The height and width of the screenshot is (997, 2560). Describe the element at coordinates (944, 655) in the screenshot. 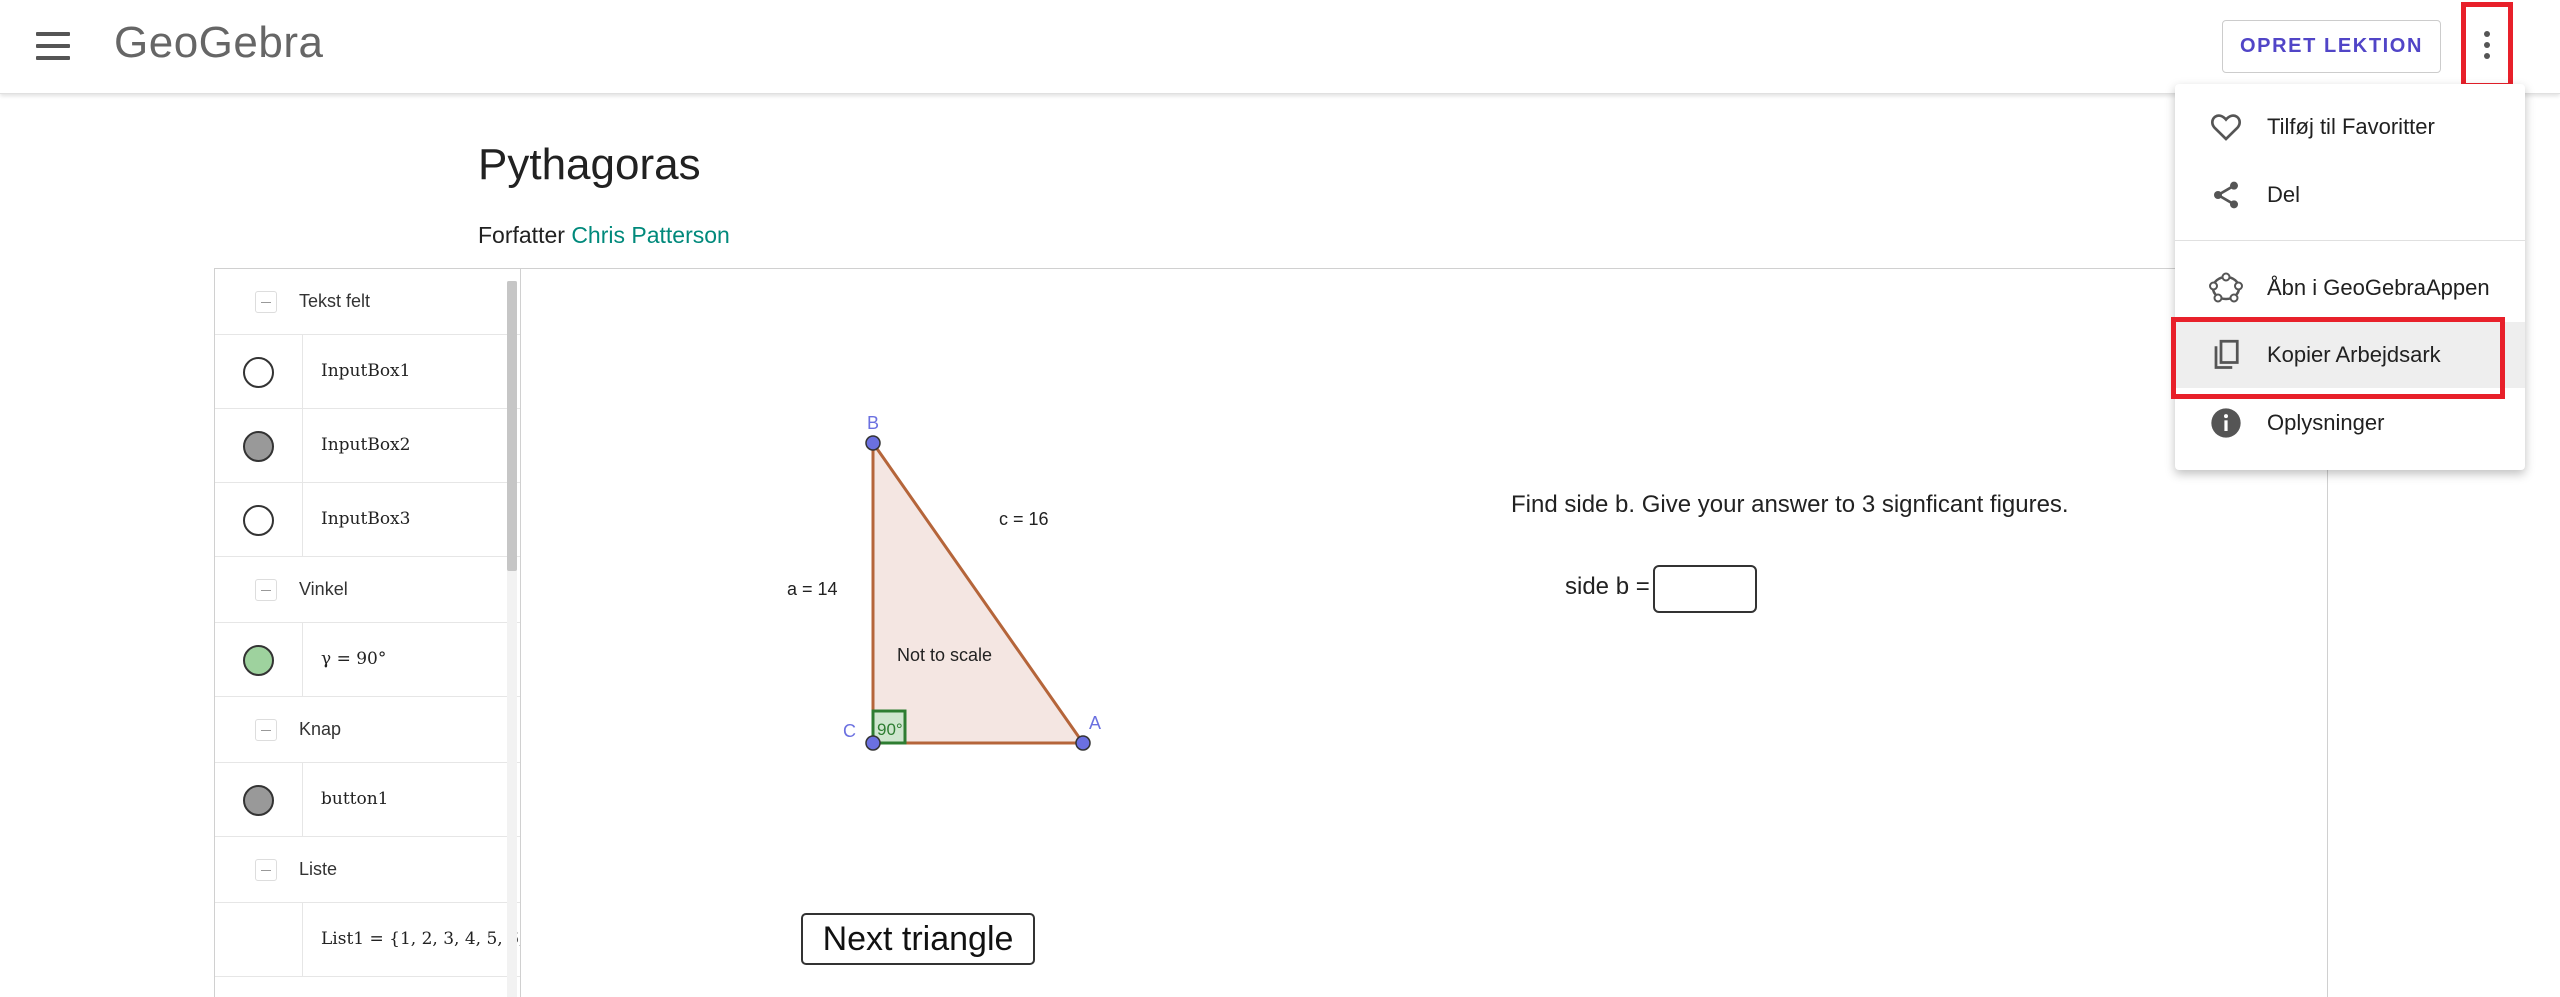

I see `not-to-scale-label: Not to scale` at that location.